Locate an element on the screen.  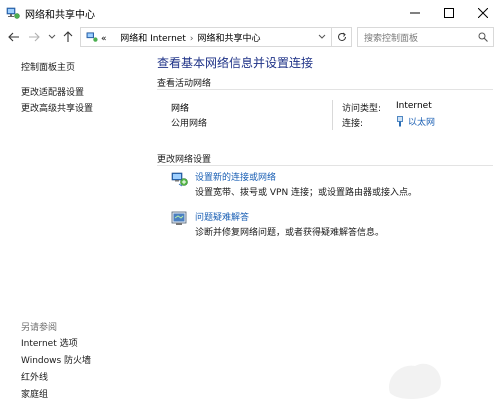
watermark-icon is located at coordinates (415, 381).